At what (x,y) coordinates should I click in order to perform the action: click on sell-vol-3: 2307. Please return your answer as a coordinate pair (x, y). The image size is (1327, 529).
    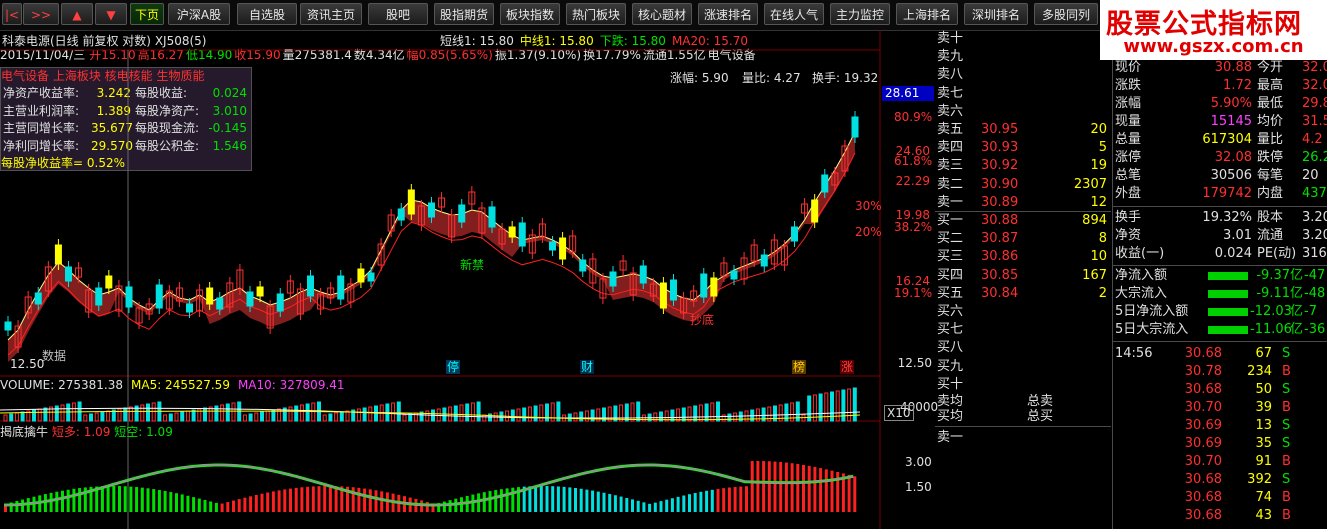
    Looking at the image, I should click on (1090, 184).